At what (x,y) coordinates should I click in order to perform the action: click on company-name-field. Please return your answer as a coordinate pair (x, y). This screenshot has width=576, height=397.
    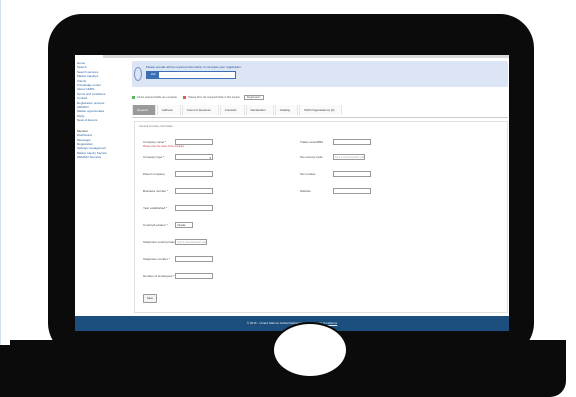
    Looking at the image, I should click on (194, 142).